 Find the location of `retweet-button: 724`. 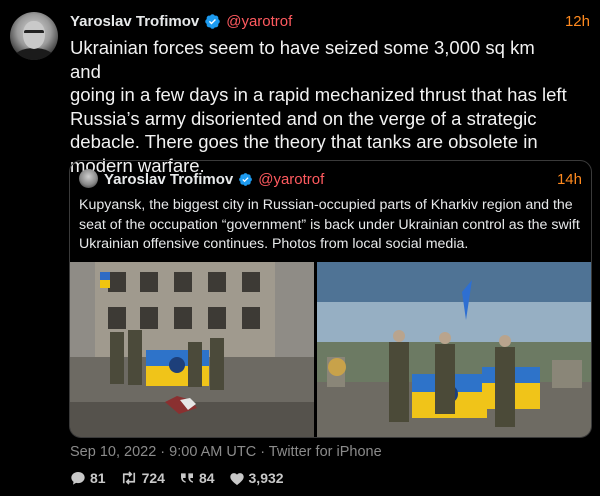

retweet-button: 724 is located at coordinates (142, 478).